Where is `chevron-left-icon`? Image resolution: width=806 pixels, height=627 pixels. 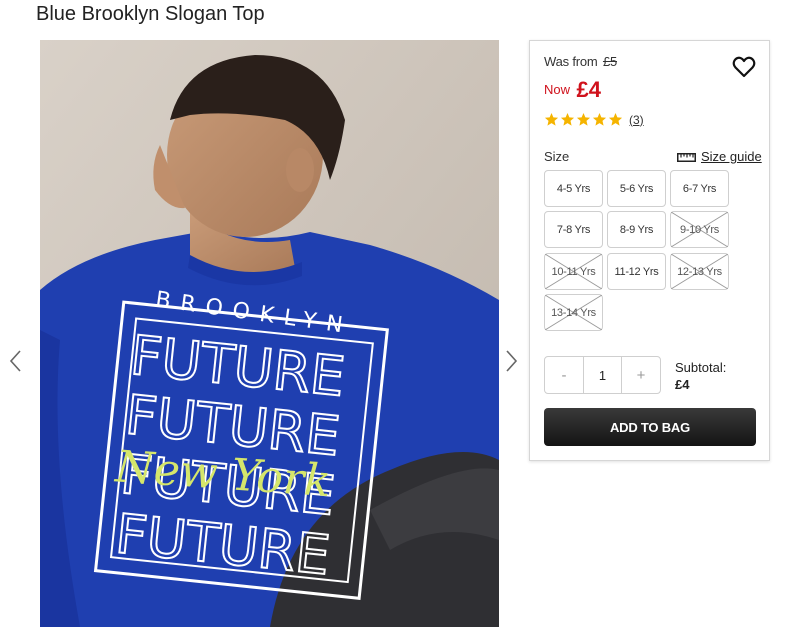
chevron-left-icon is located at coordinates (15, 361).